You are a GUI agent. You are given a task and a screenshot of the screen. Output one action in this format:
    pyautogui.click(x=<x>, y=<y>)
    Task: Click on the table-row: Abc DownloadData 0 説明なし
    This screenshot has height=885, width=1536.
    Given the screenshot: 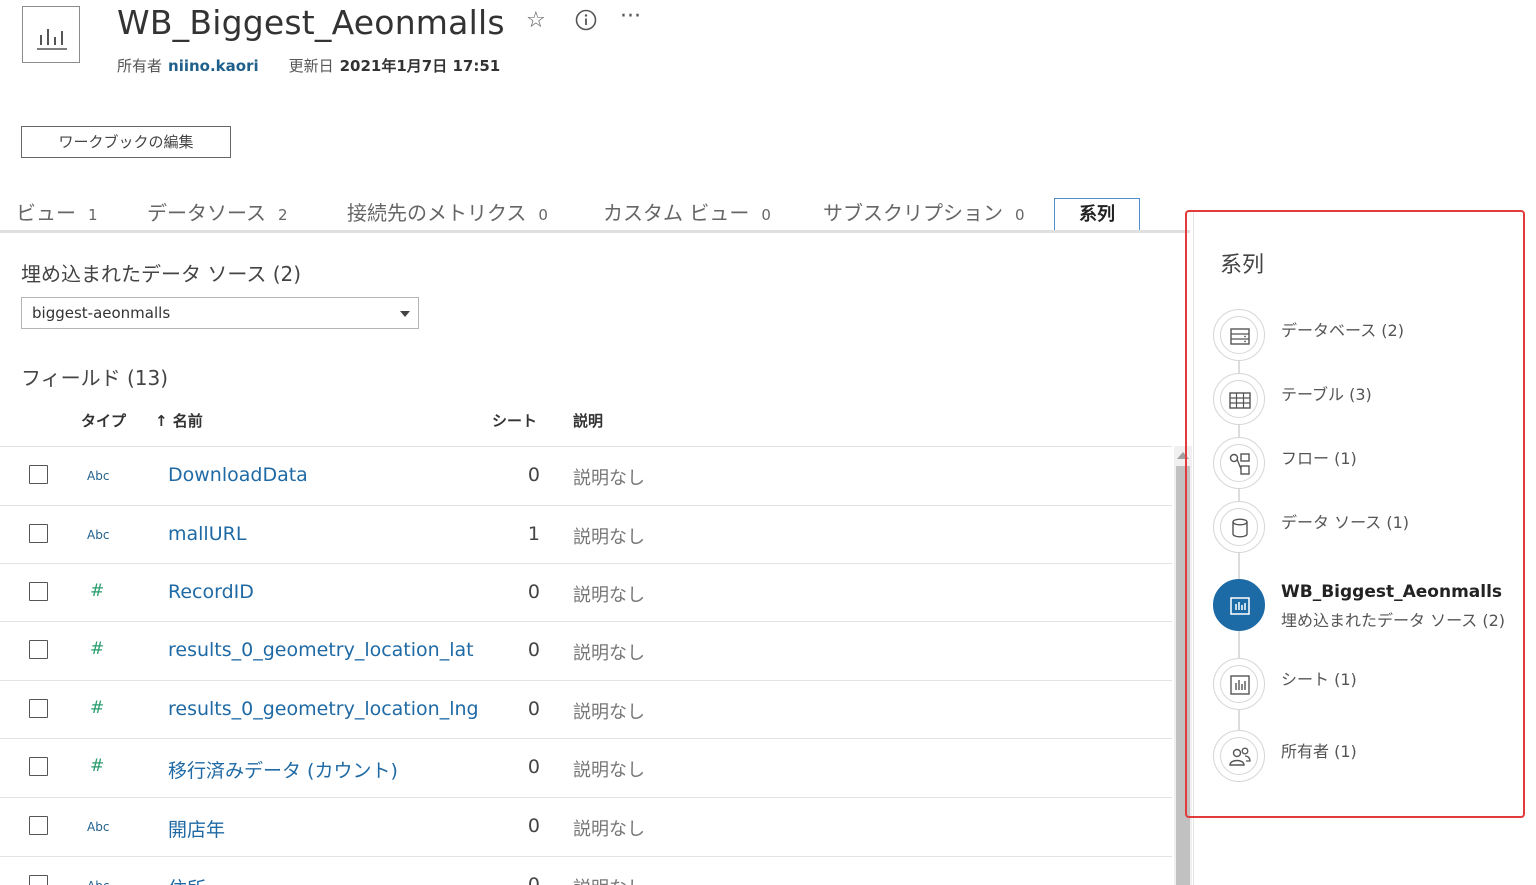 What is the action you would take?
    pyautogui.click(x=586, y=475)
    